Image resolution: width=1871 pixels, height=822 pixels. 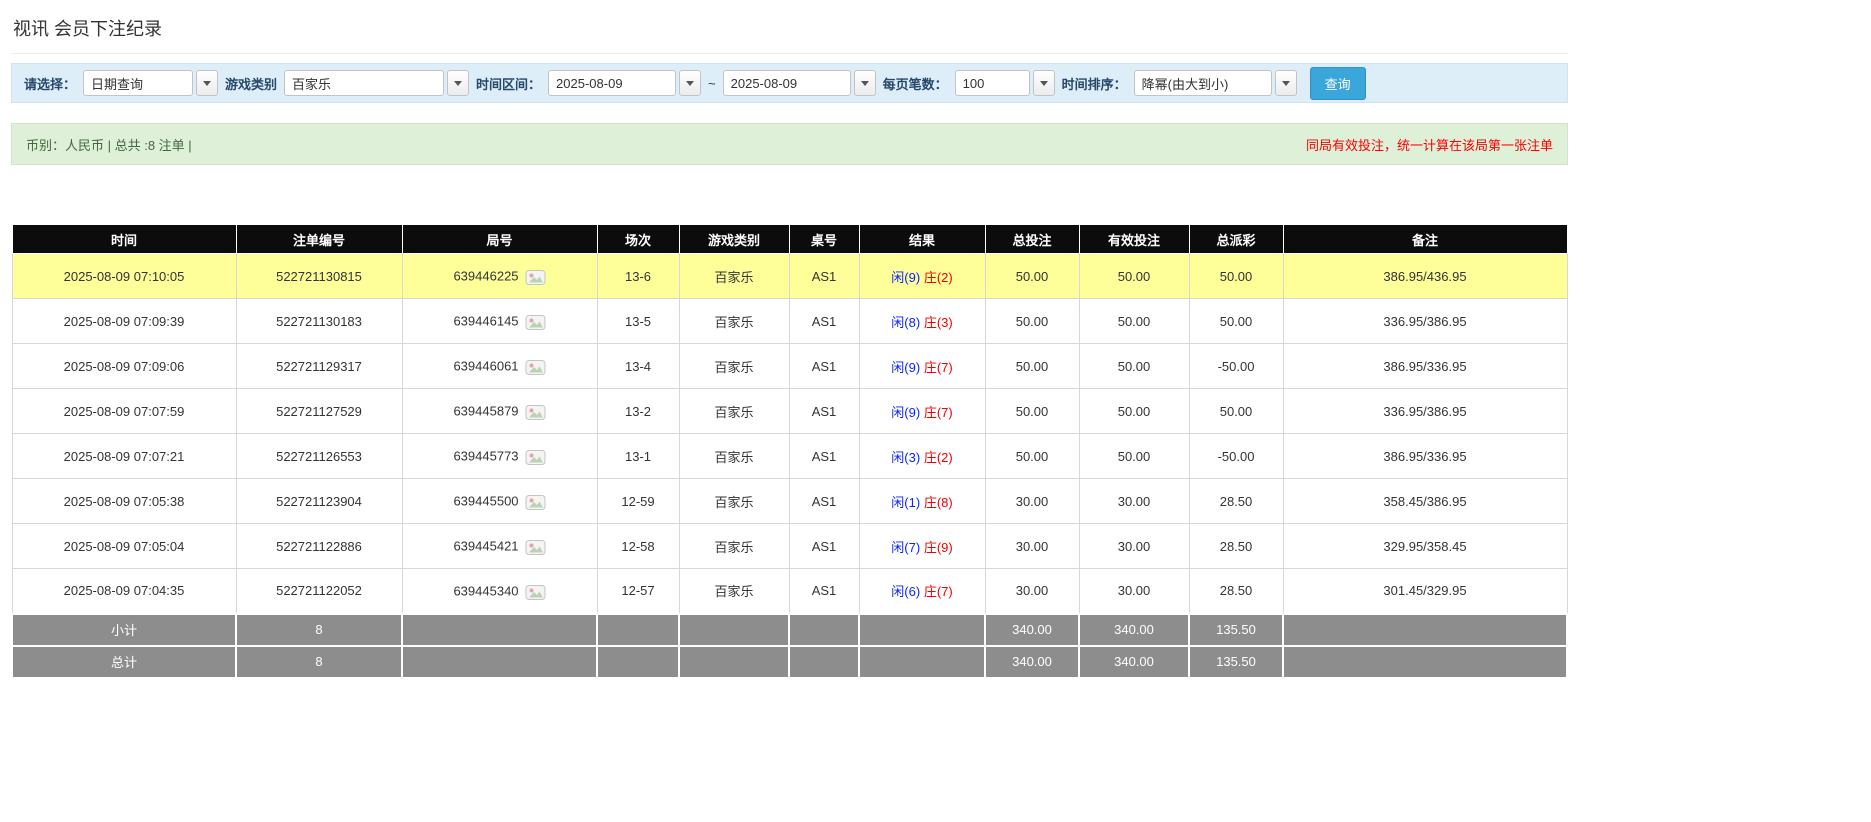 I want to click on time-sort-combobox, so click(x=1215, y=83).